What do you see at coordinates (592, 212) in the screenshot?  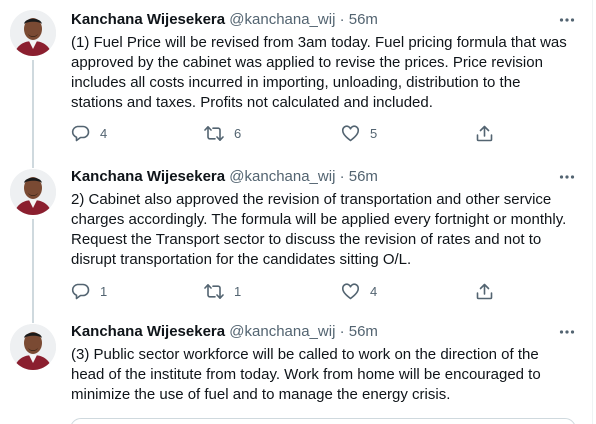 I see `timeline-border` at bounding box center [592, 212].